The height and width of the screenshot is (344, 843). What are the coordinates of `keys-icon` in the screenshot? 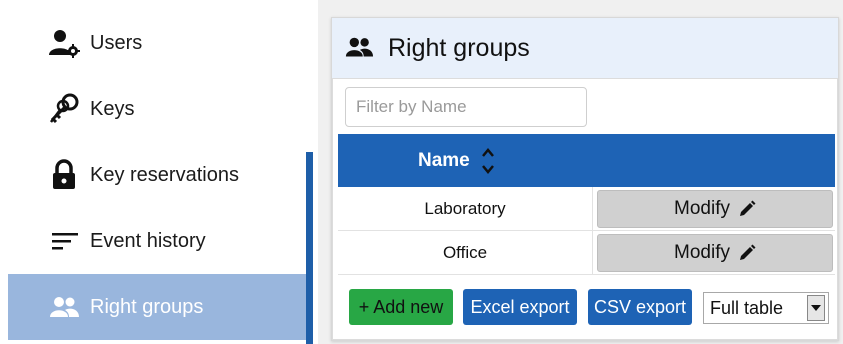 It's located at (64, 109).